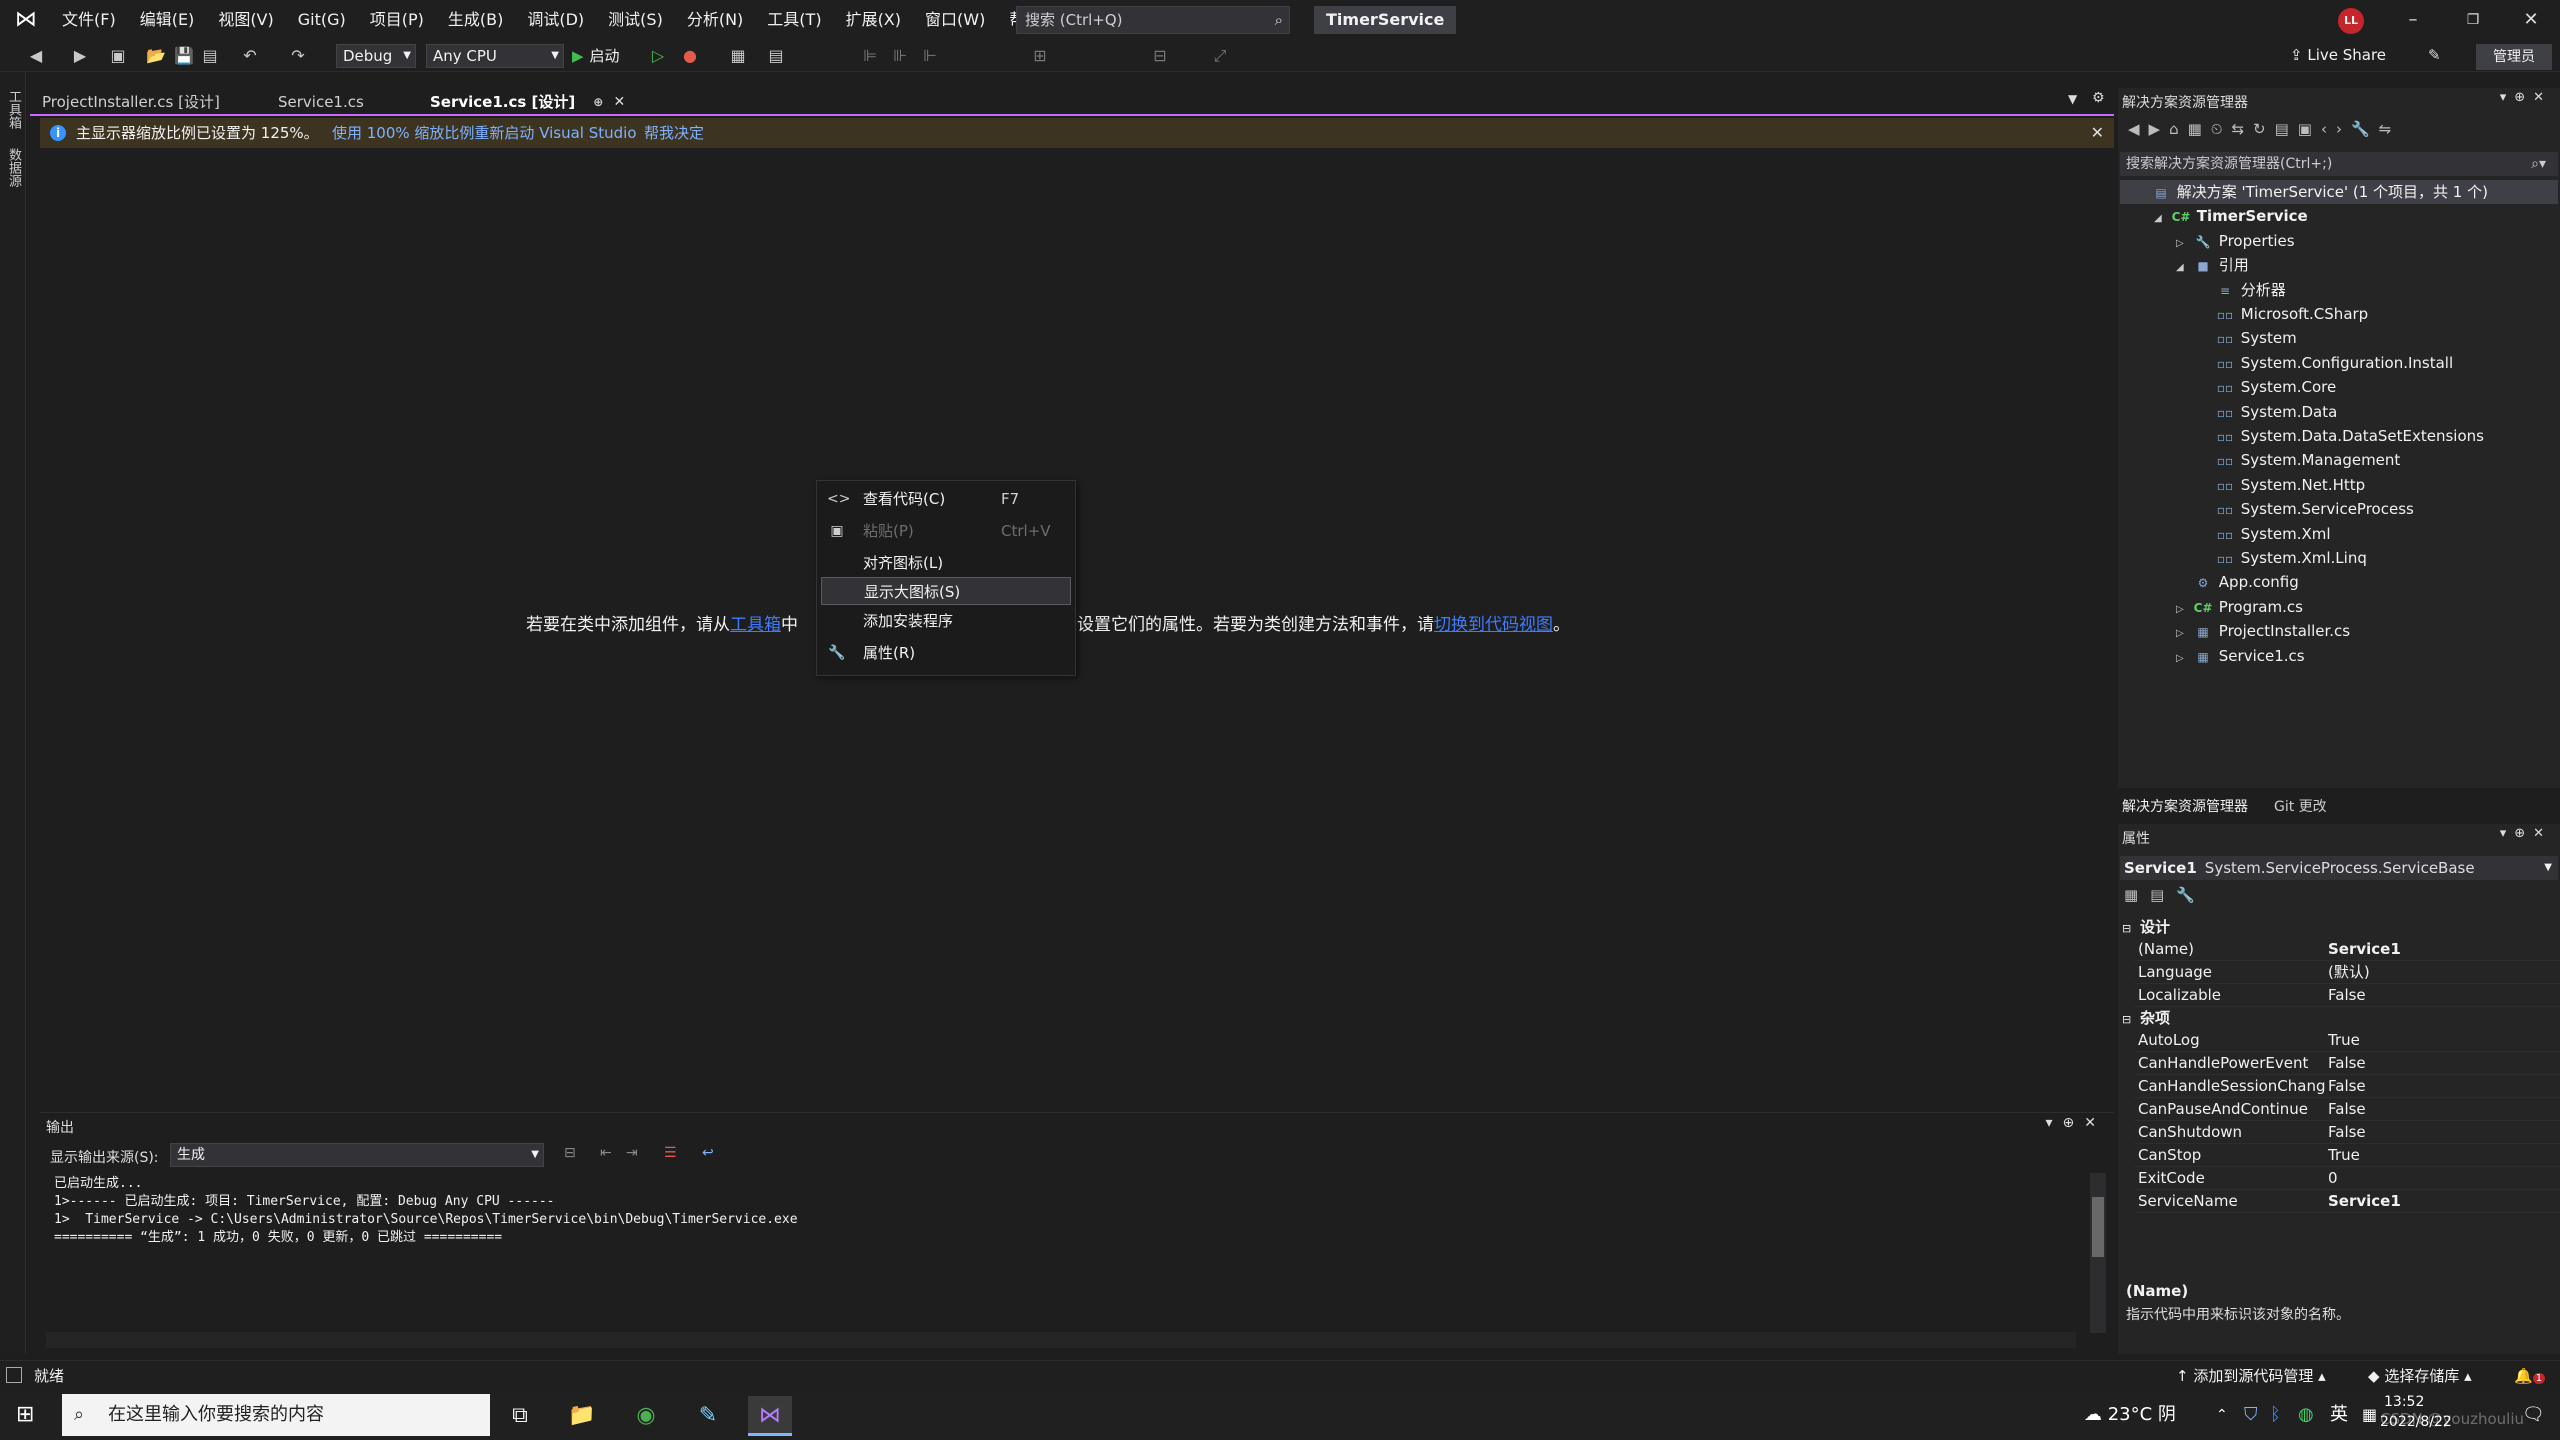  Describe the element at coordinates (2247, 338) in the screenshot. I see `tree-node: ▫▫ System` at that location.